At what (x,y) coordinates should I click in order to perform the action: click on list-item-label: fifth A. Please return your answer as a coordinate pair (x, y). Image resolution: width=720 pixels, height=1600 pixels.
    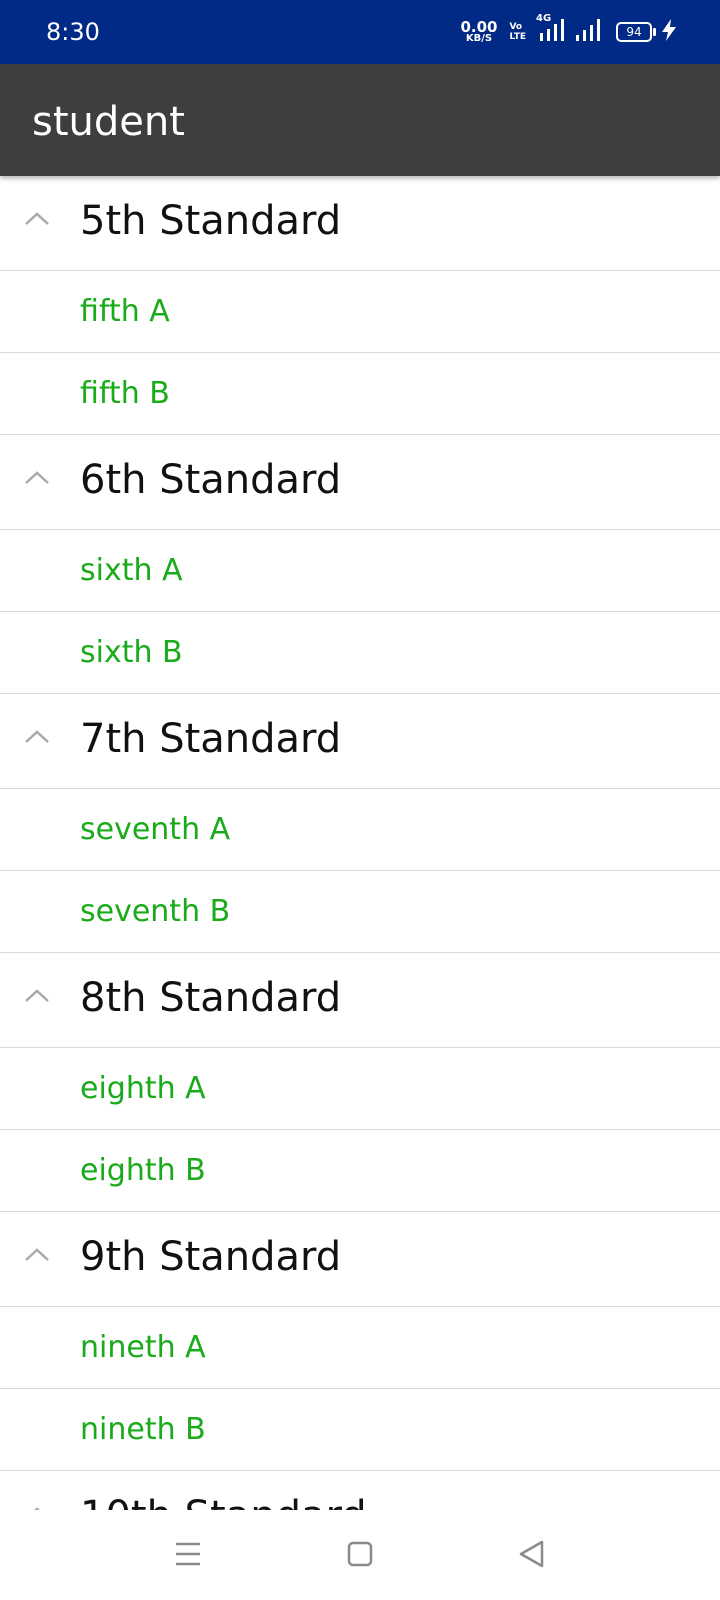
    Looking at the image, I should click on (125, 311).